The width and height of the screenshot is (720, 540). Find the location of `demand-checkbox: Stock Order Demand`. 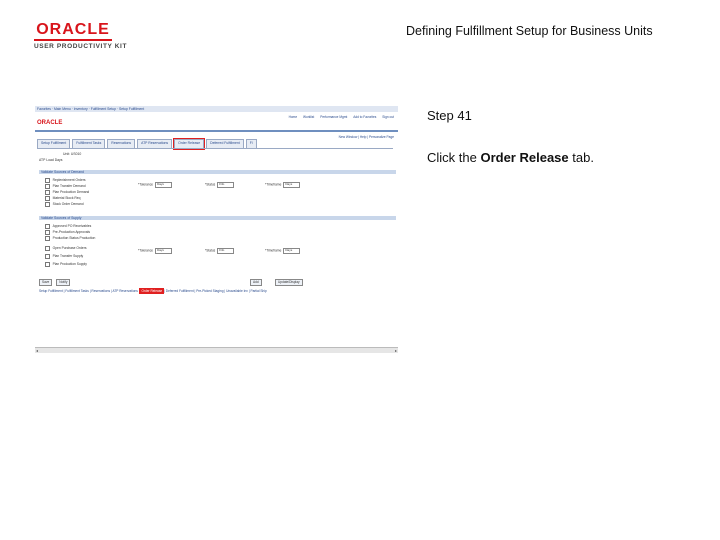

demand-checkbox: Stock Order Demand is located at coordinates (64, 204).